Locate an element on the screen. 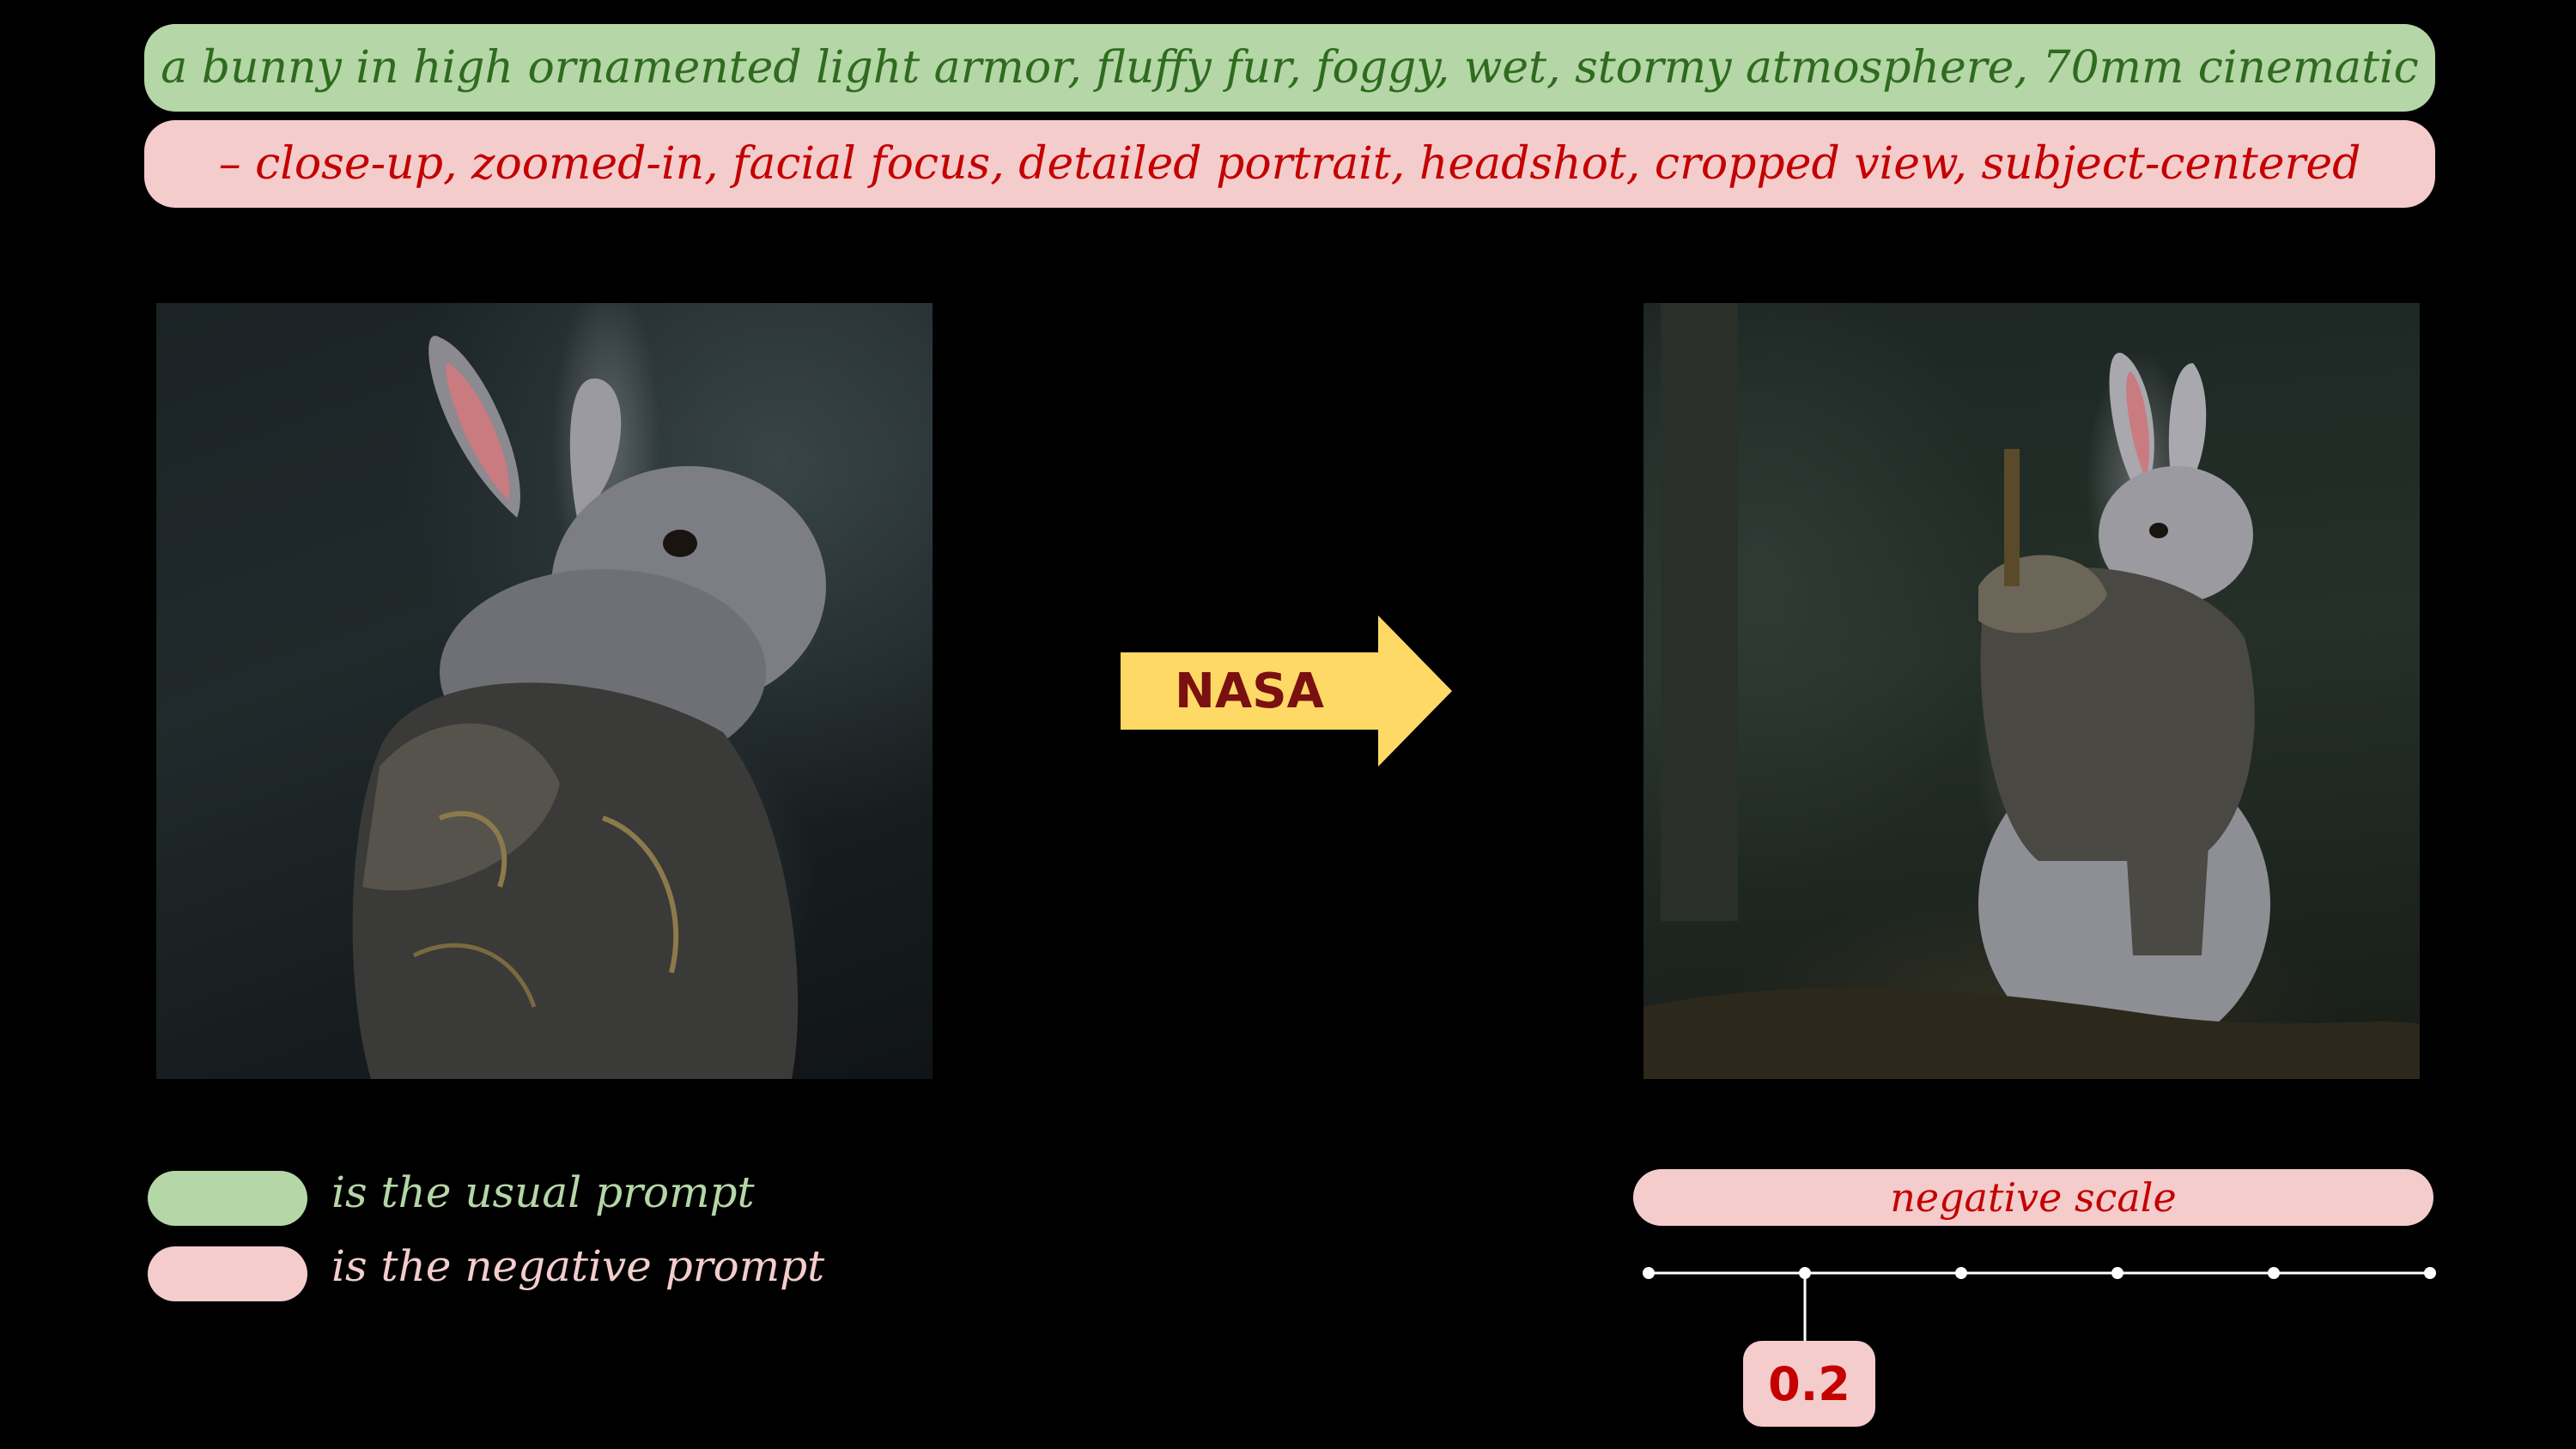 The width and height of the screenshot is (2576, 1449). negative-prompt-legend-label: is the negative prompt is located at coordinates (578, 1266).